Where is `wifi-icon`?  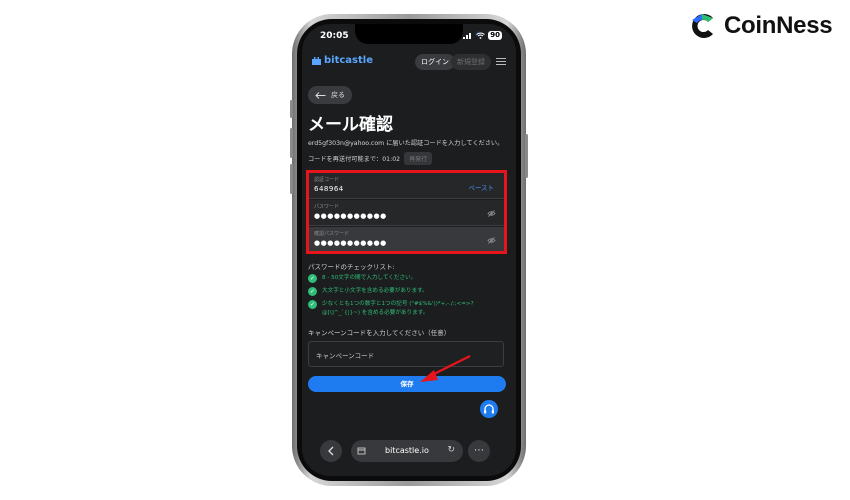
wifi-icon is located at coordinates (481, 35).